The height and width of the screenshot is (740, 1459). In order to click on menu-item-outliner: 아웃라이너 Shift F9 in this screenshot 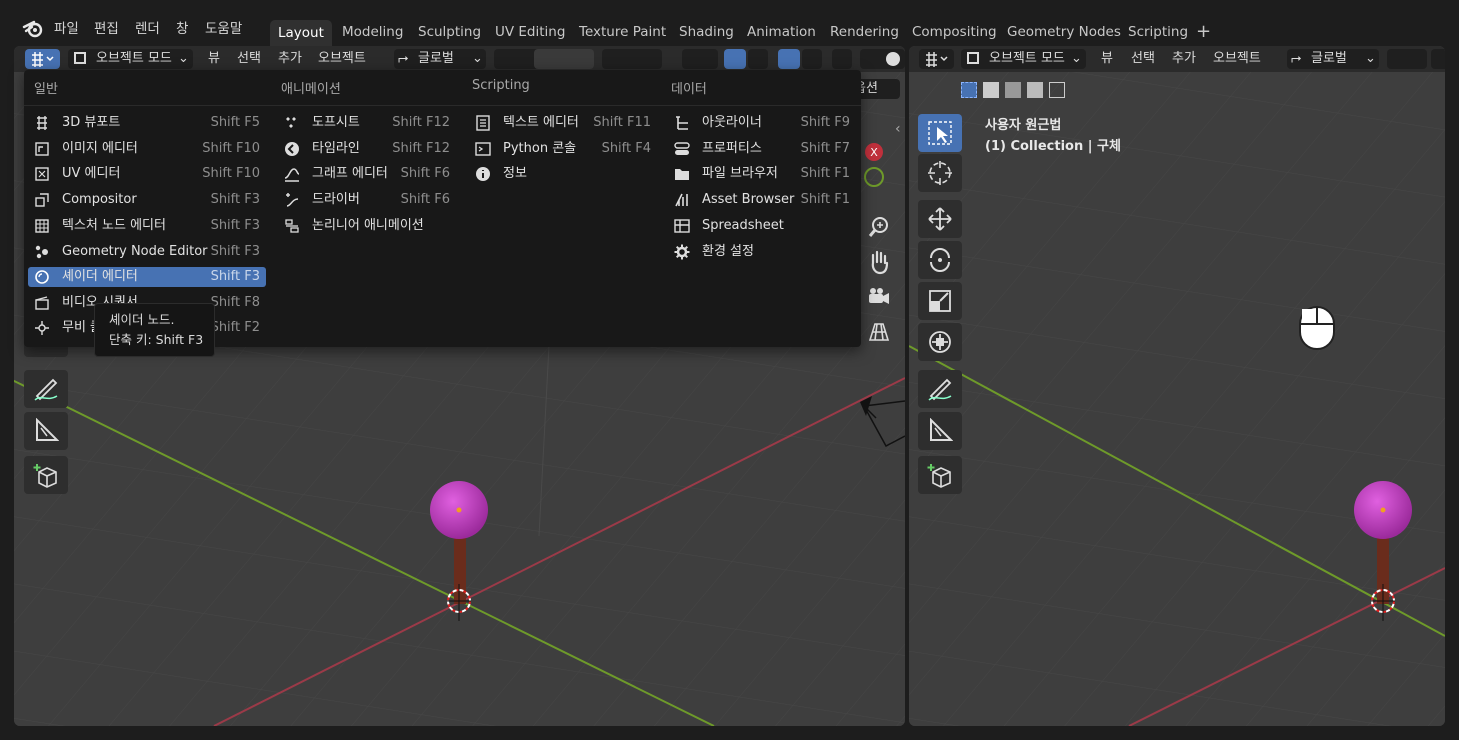, I will do `click(762, 123)`.